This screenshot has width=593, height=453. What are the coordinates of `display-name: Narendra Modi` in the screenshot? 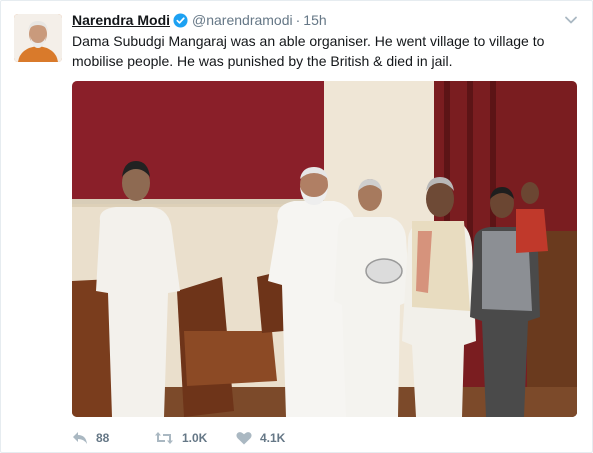 It's located at (121, 20).